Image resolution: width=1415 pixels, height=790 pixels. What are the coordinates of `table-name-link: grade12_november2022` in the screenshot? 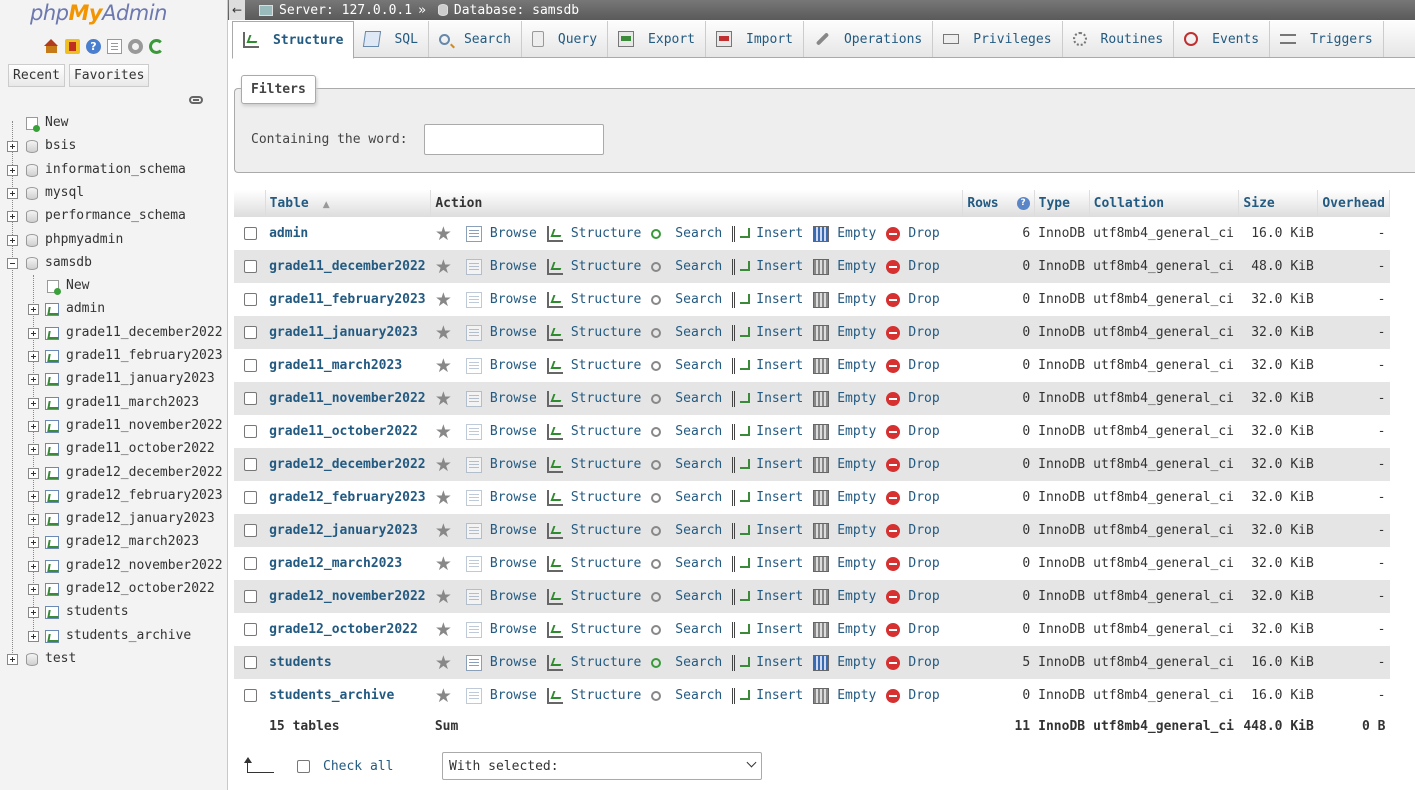 It's located at (347, 596).